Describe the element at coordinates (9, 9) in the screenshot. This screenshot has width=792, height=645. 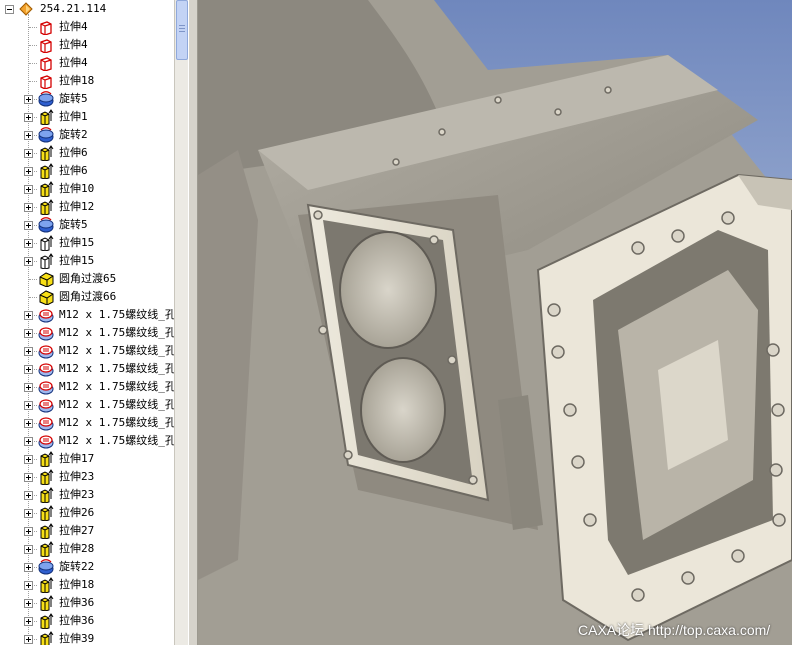
I see `collapse-toggle` at that location.